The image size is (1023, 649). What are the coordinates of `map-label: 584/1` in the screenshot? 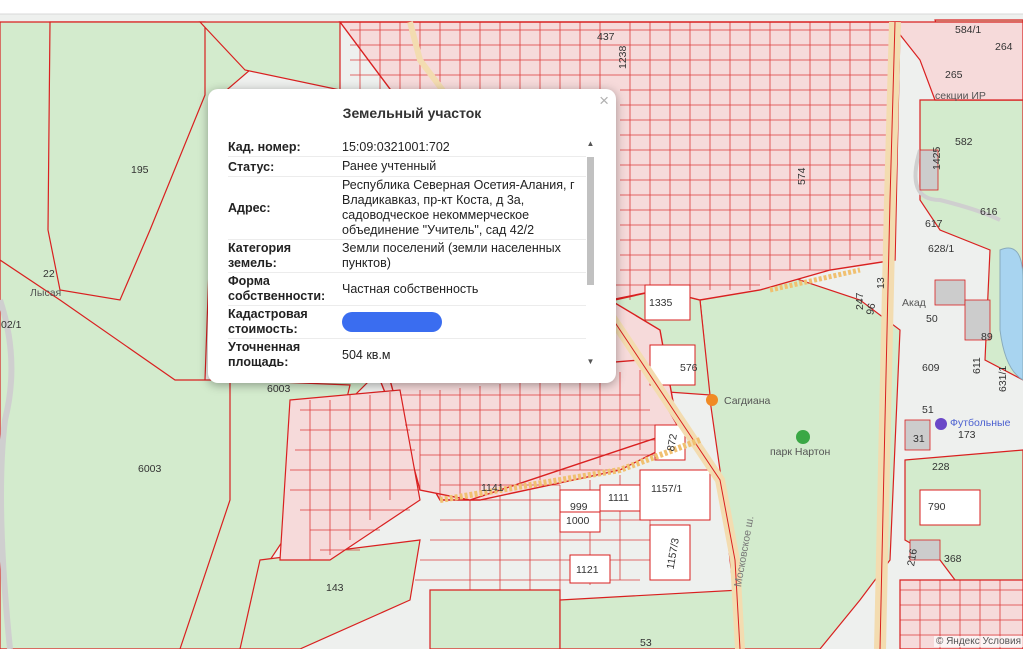 It's located at (968, 30).